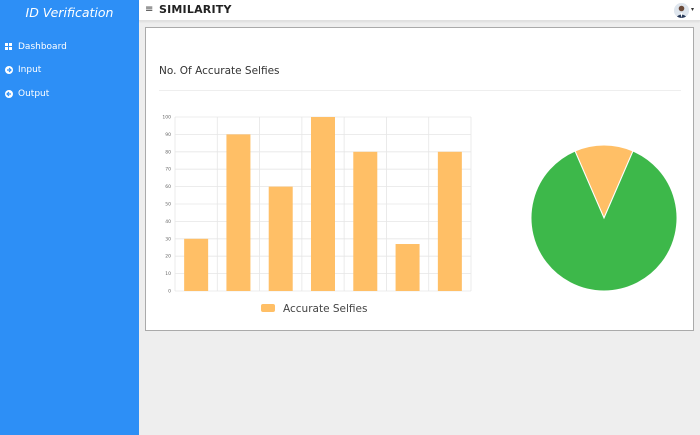 The width and height of the screenshot is (700, 435). I want to click on sidebar-item-input: Input, so click(23, 70).